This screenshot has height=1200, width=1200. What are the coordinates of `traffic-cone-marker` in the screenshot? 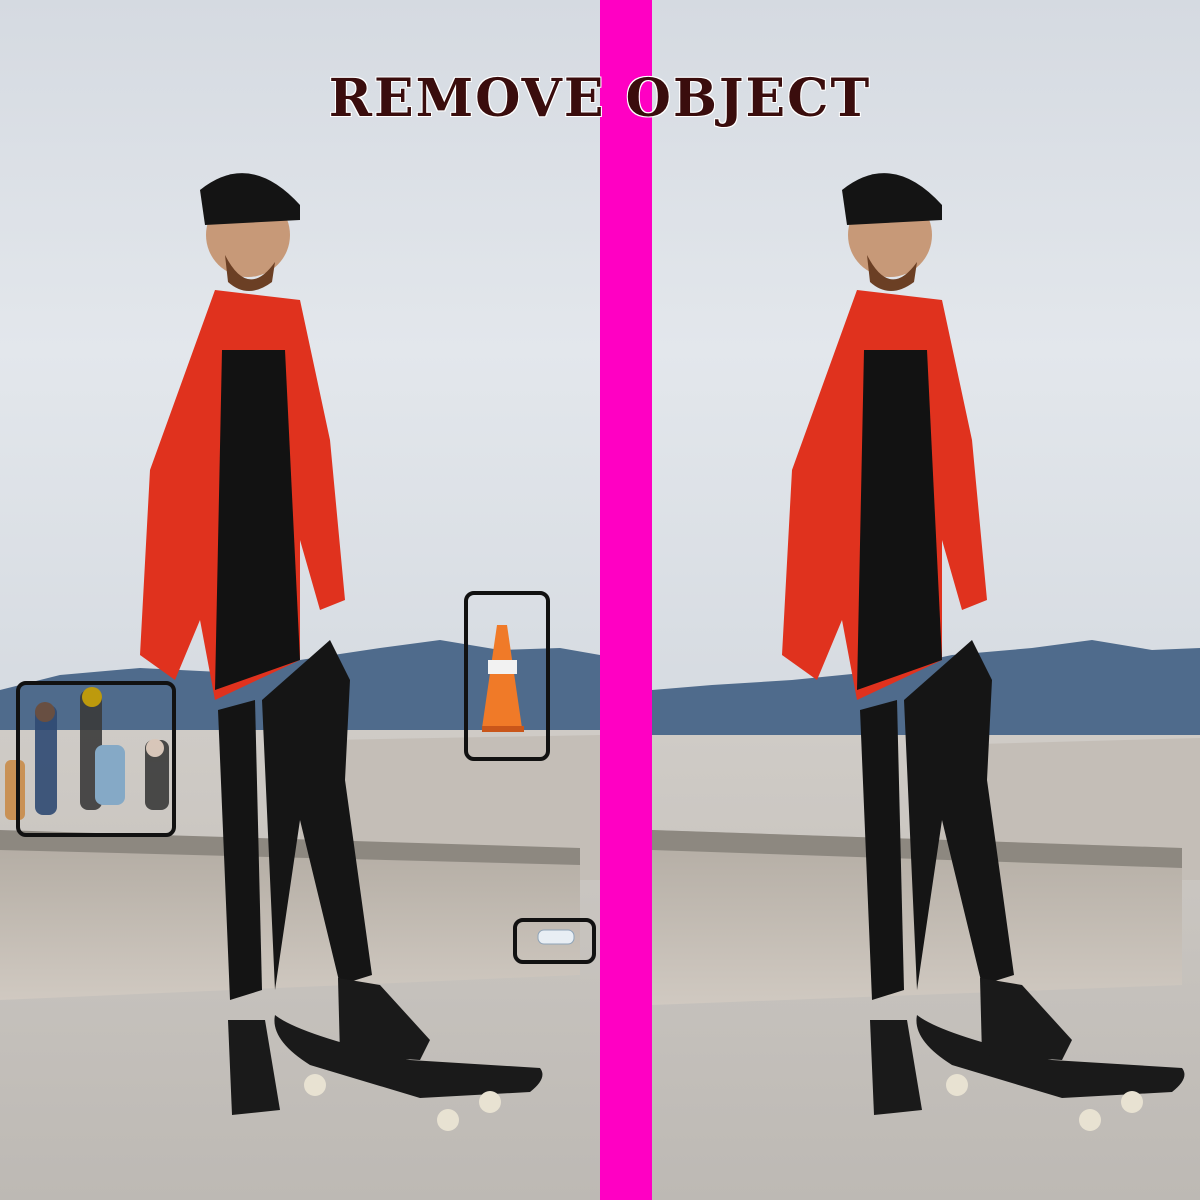 It's located at (507, 676).